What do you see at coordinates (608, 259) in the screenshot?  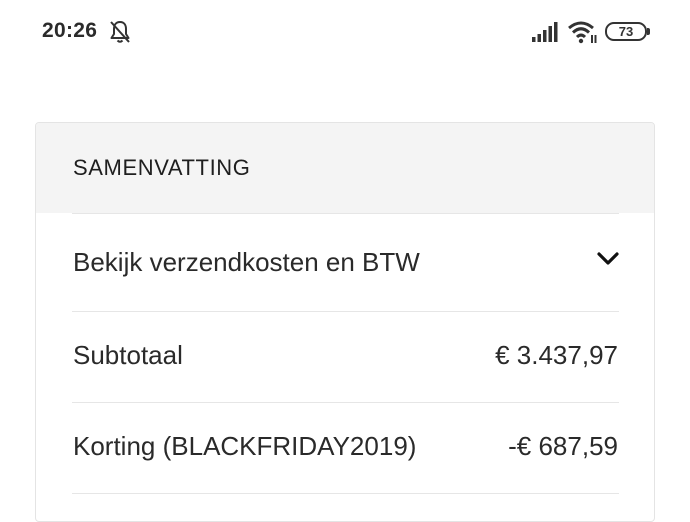 I see `chevron-down-icon` at bounding box center [608, 259].